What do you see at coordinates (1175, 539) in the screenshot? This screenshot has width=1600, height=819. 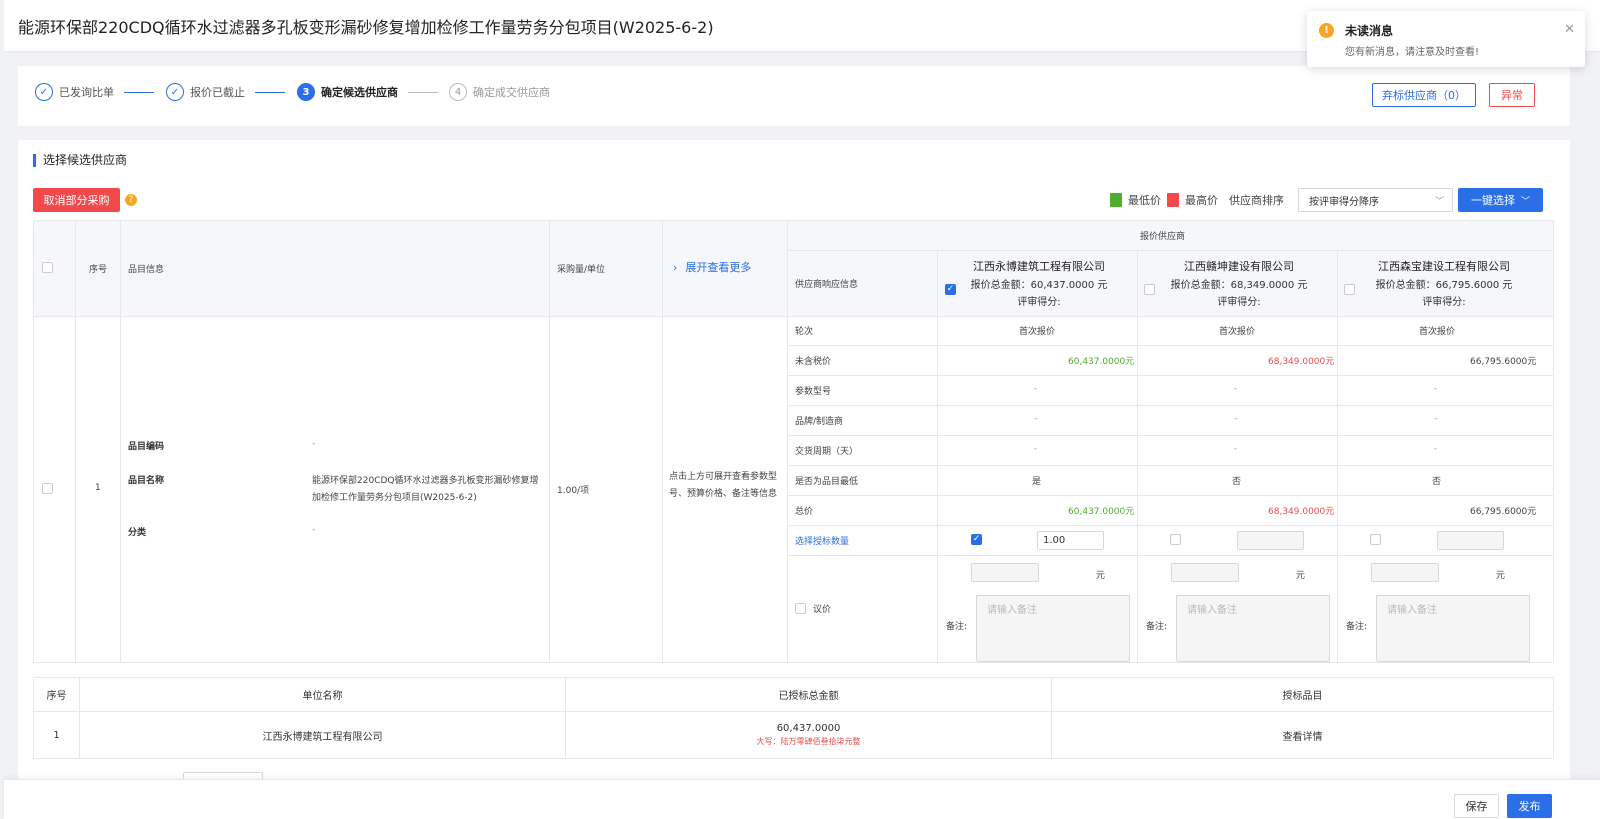 I see `s2-award-checkbox` at bounding box center [1175, 539].